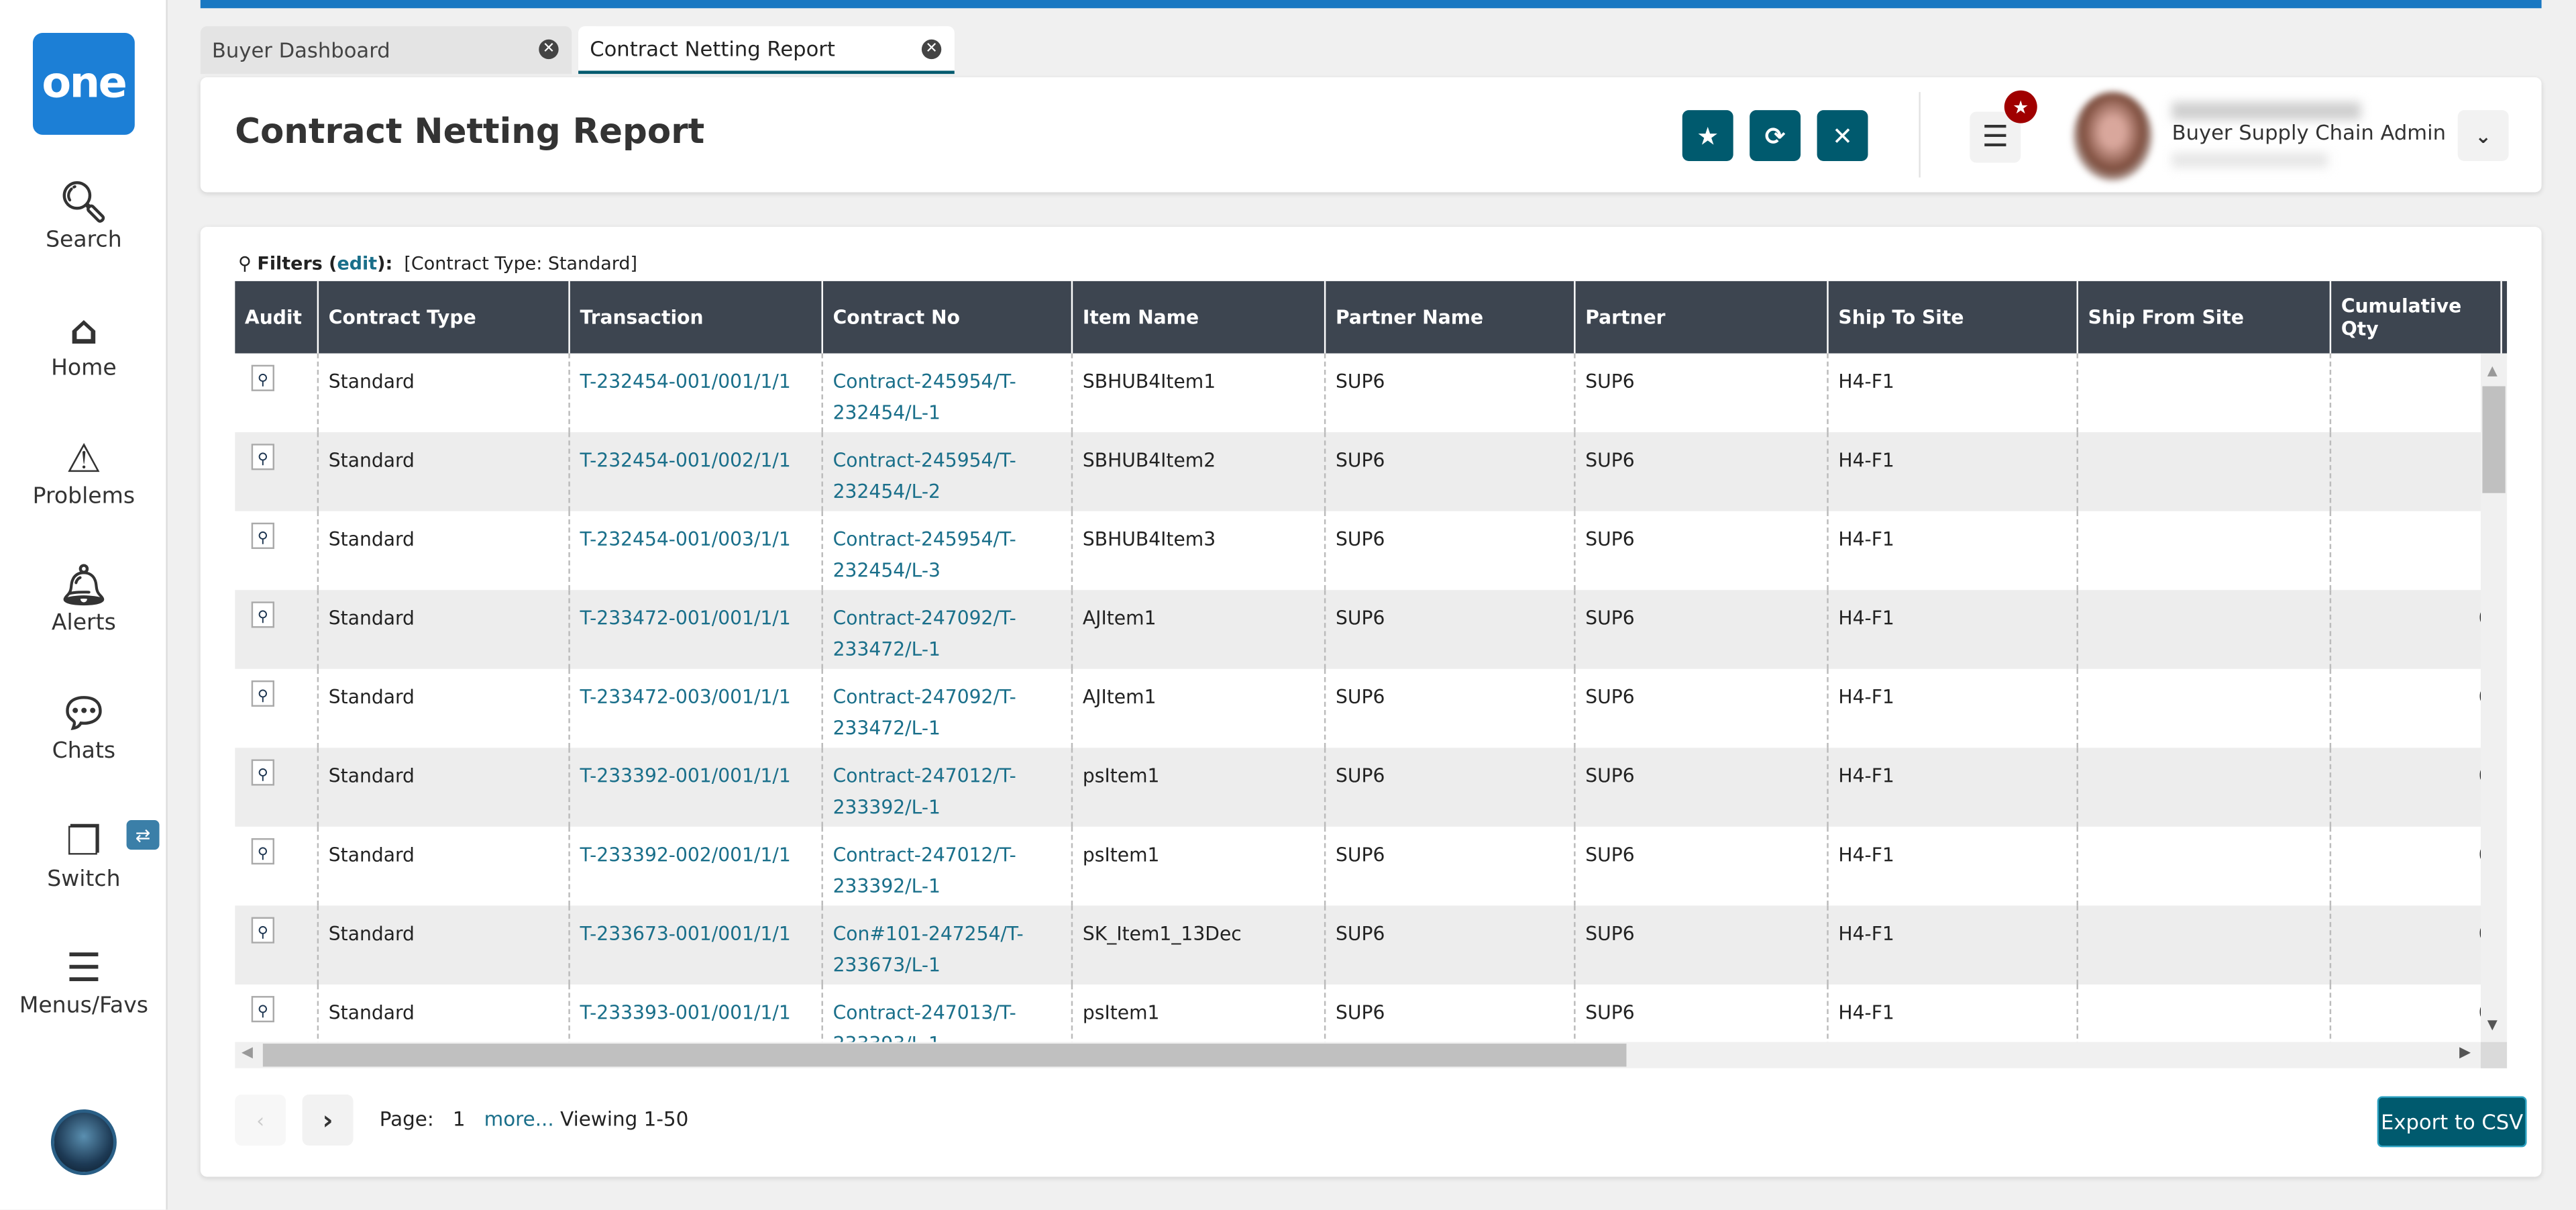 The height and width of the screenshot is (1210, 2576). I want to click on column-header-partner: Partner, so click(1700, 317).